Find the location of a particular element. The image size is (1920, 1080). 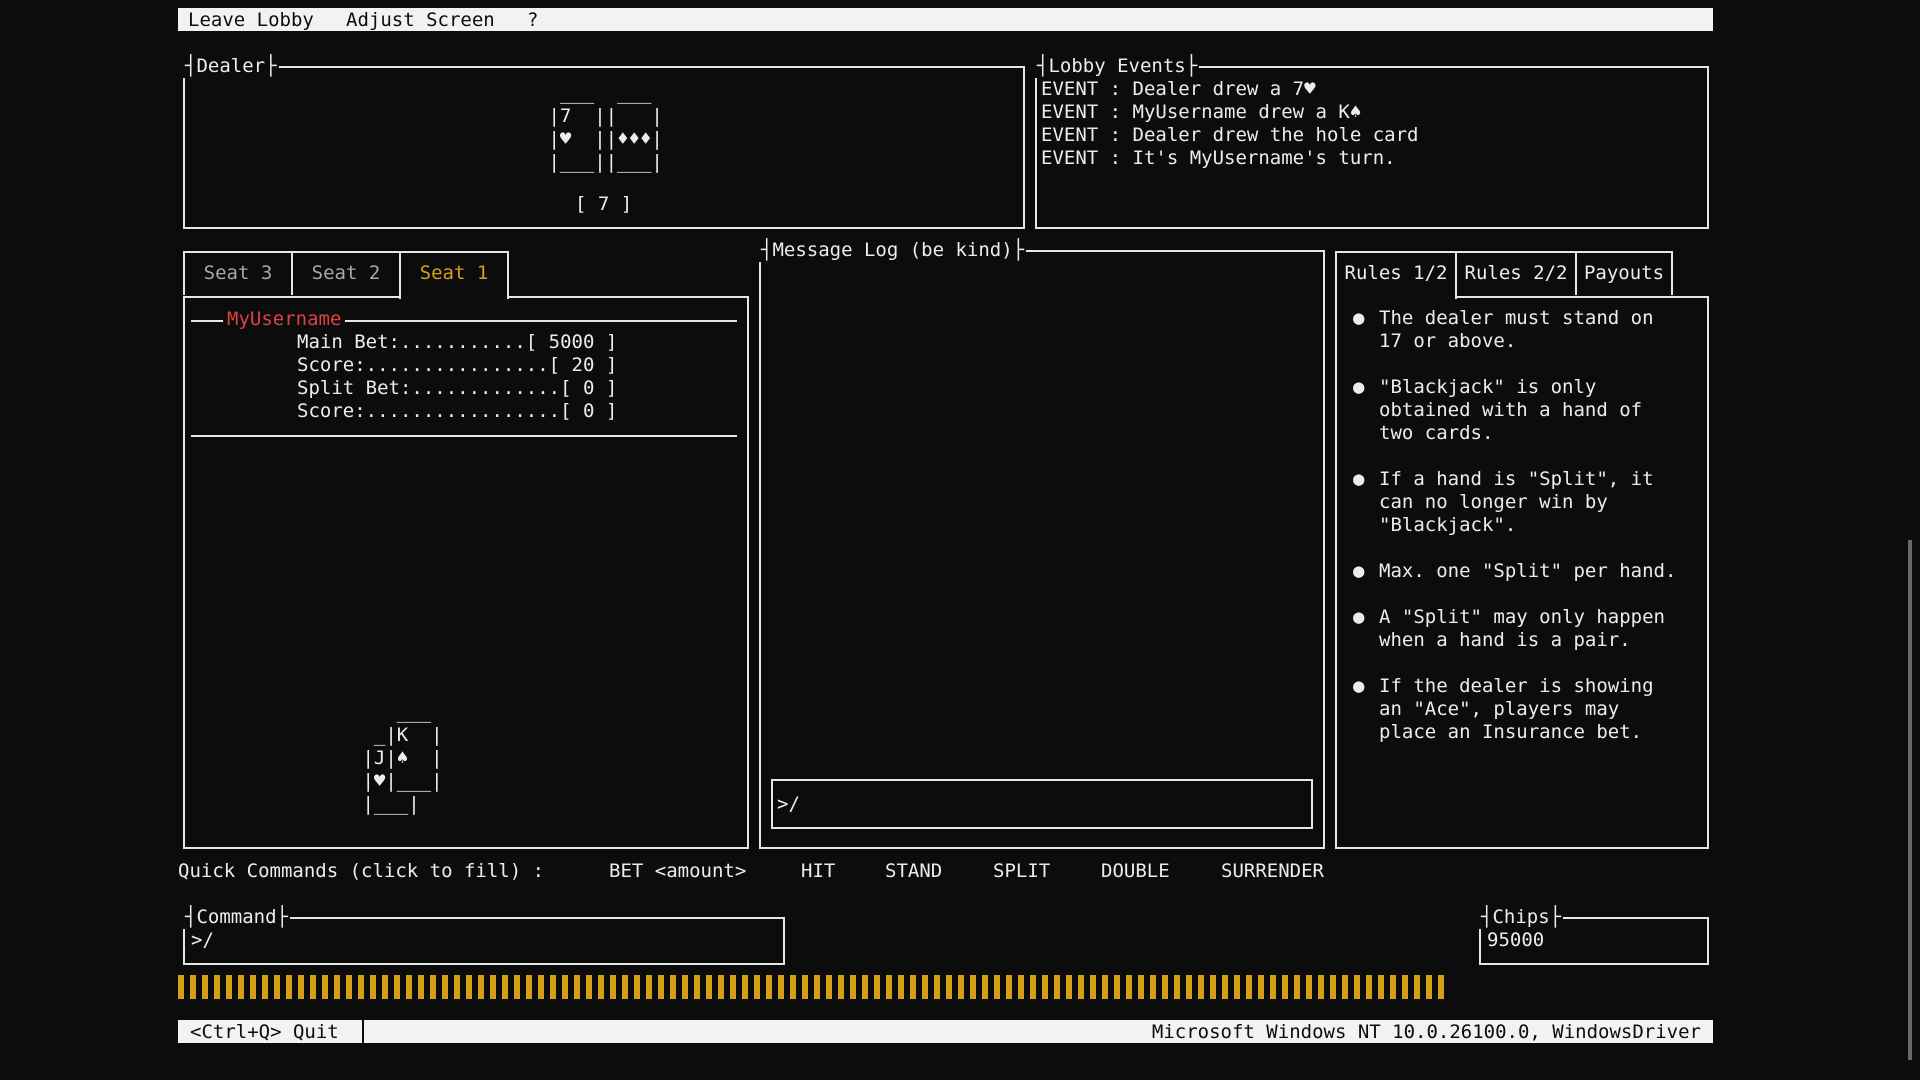

quick-surrender-button: SURRENDER is located at coordinates (1272, 871).